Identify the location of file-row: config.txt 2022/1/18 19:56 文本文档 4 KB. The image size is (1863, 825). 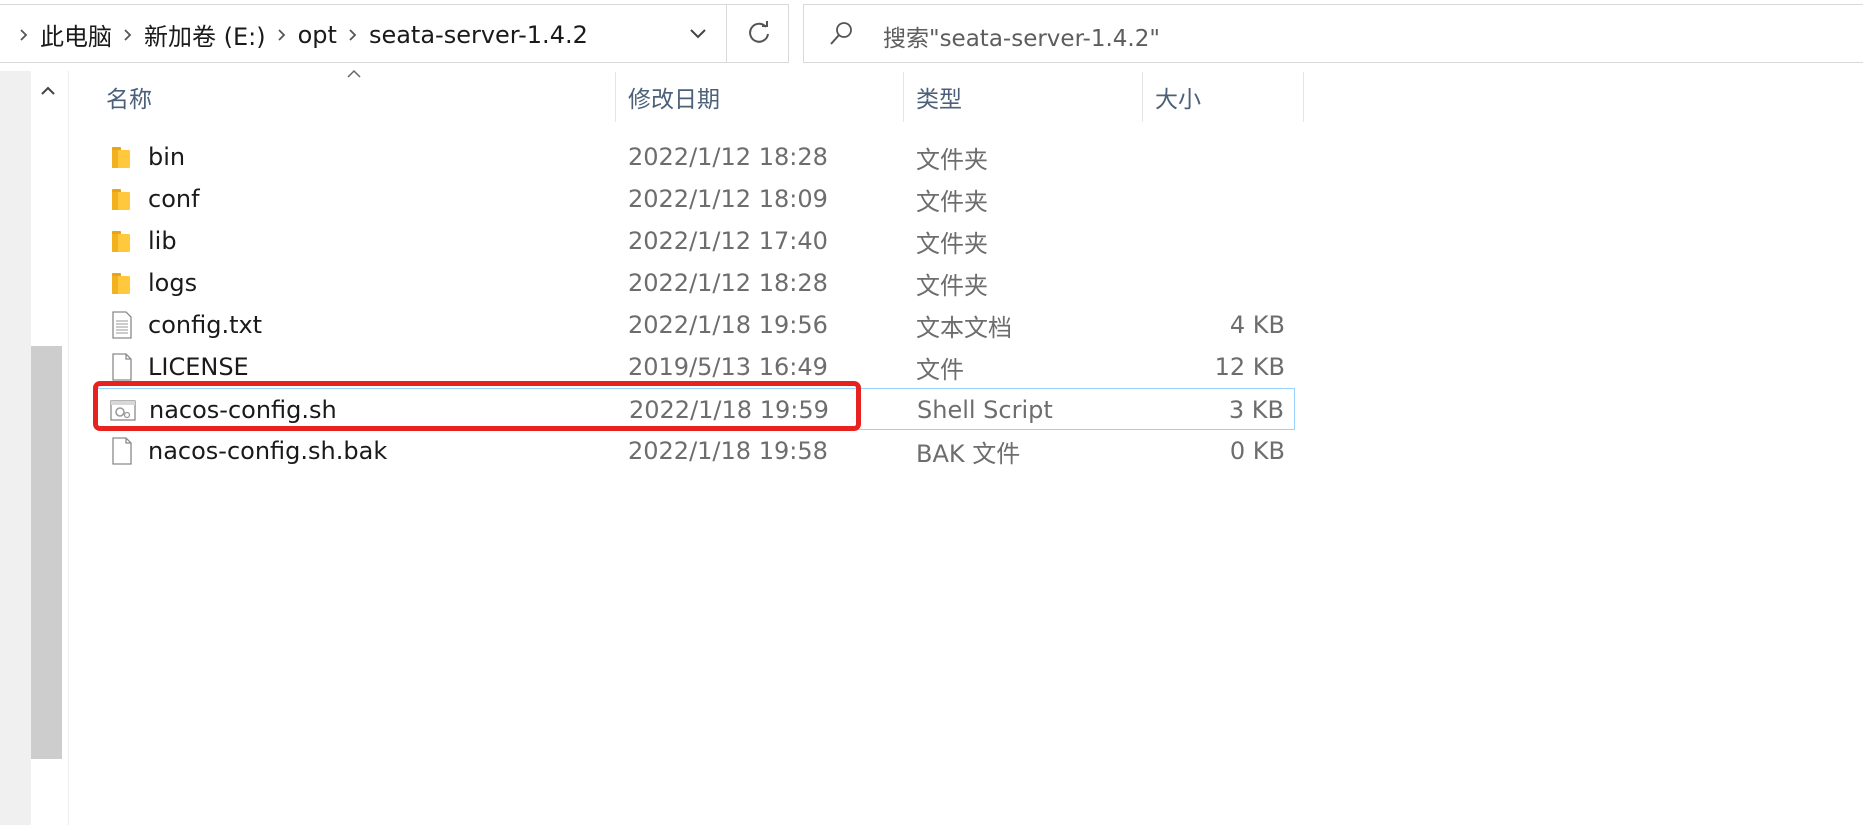
(696, 325).